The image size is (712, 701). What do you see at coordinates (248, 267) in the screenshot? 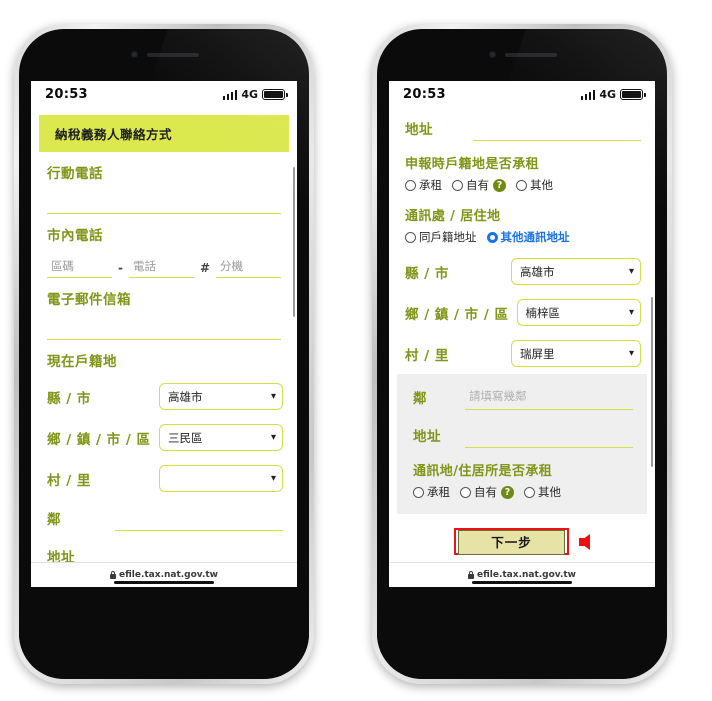
I see `input-extension: 分機` at bounding box center [248, 267].